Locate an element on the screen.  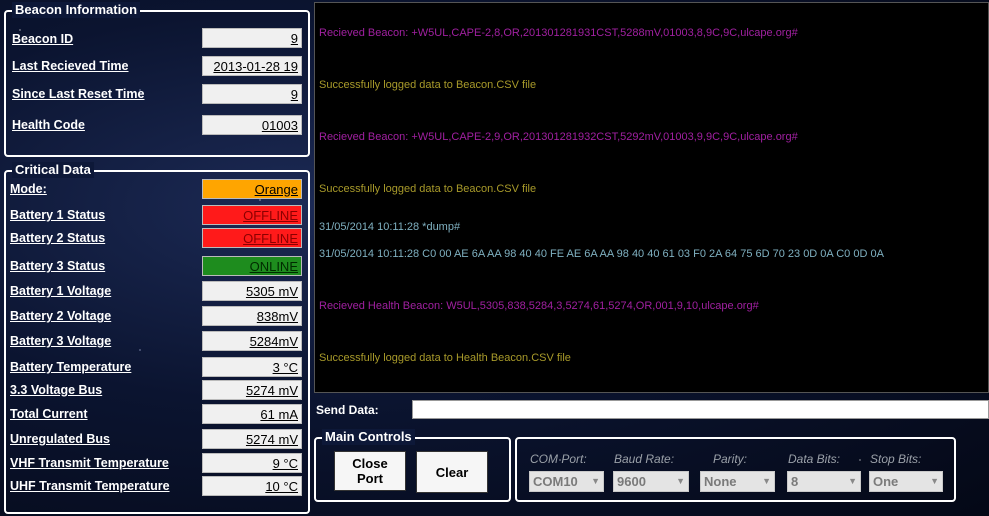
vhf-transmit-temperature-label: VHF Transmit Temperature is located at coordinates (89, 463).